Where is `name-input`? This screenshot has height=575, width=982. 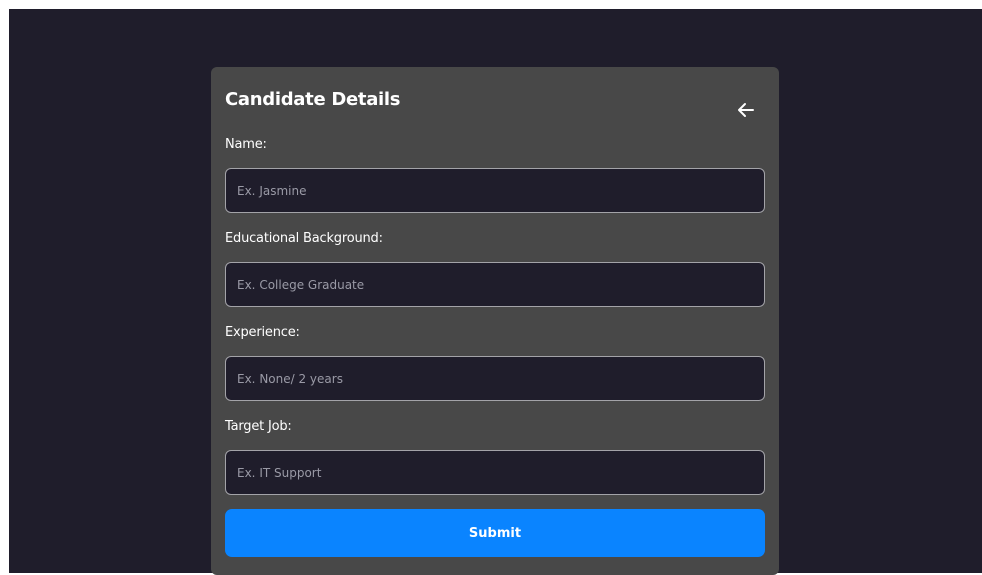
name-input is located at coordinates (495, 190).